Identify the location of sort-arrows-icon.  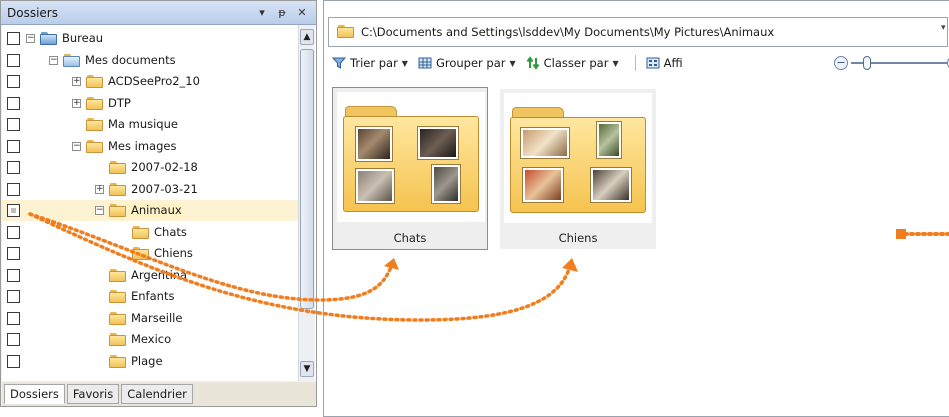
(533, 63).